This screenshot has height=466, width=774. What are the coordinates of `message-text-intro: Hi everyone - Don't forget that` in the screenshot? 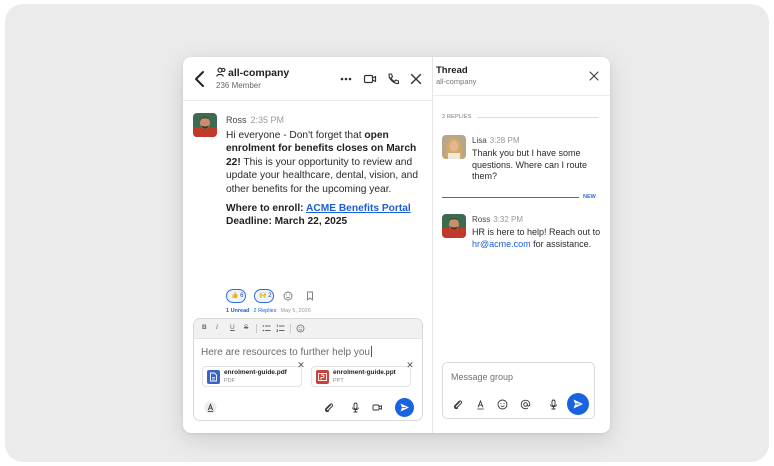 It's located at (295, 135).